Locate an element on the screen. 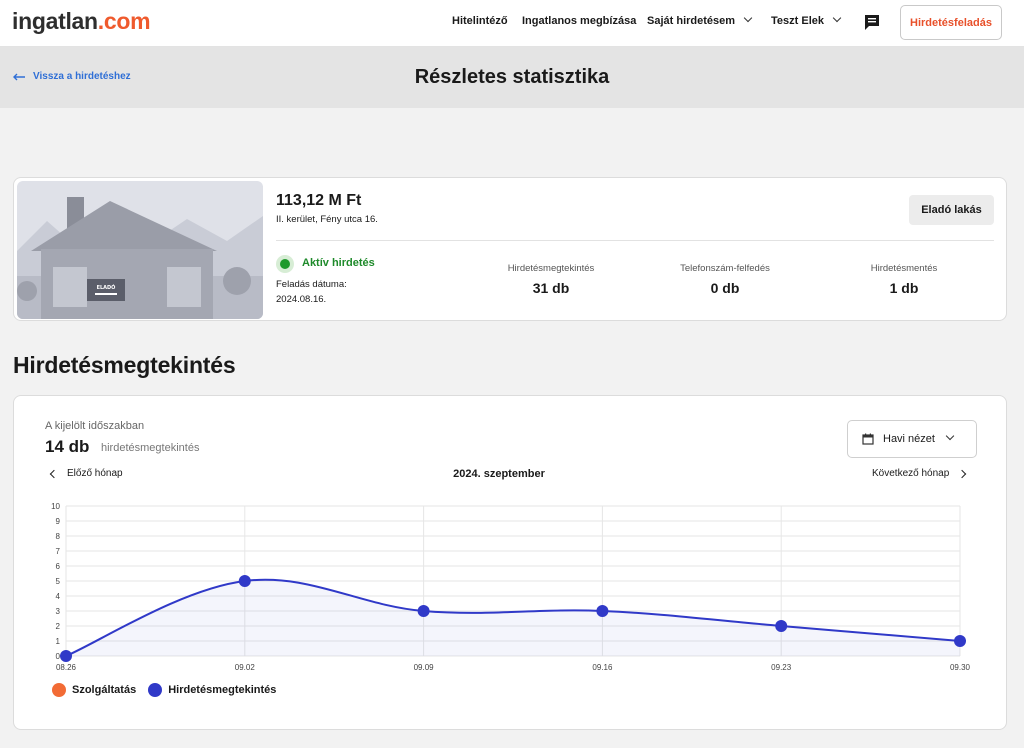 The width and height of the screenshot is (1024, 748). post-ad-button: Hirdetésfeladás is located at coordinates (951, 22).